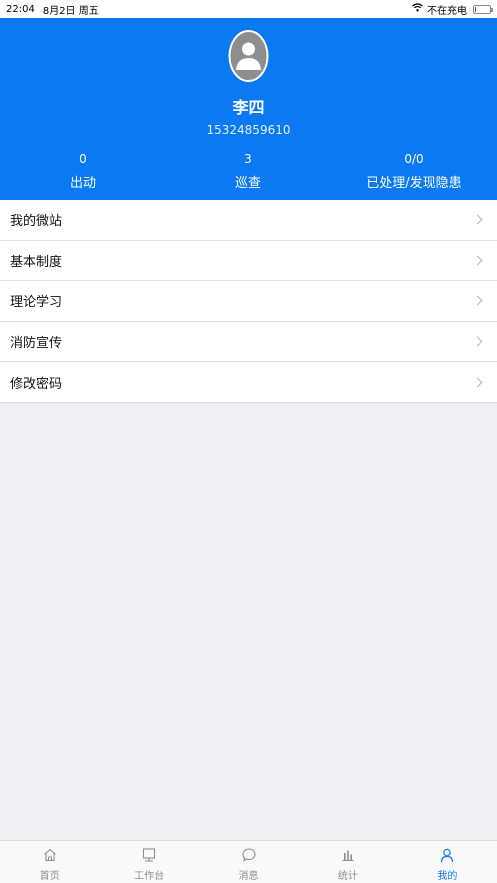  I want to click on battery-icon, so click(483, 9).